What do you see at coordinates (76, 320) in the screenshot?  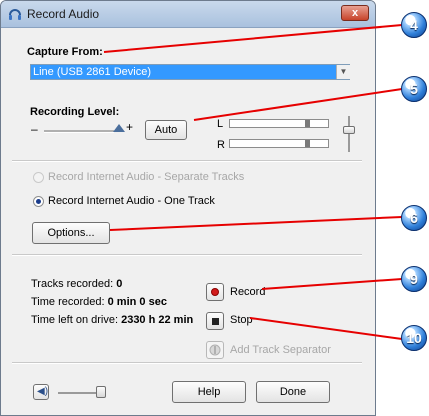 I see `time-left-label: Time left on drive:` at bounding box center [76, 320].